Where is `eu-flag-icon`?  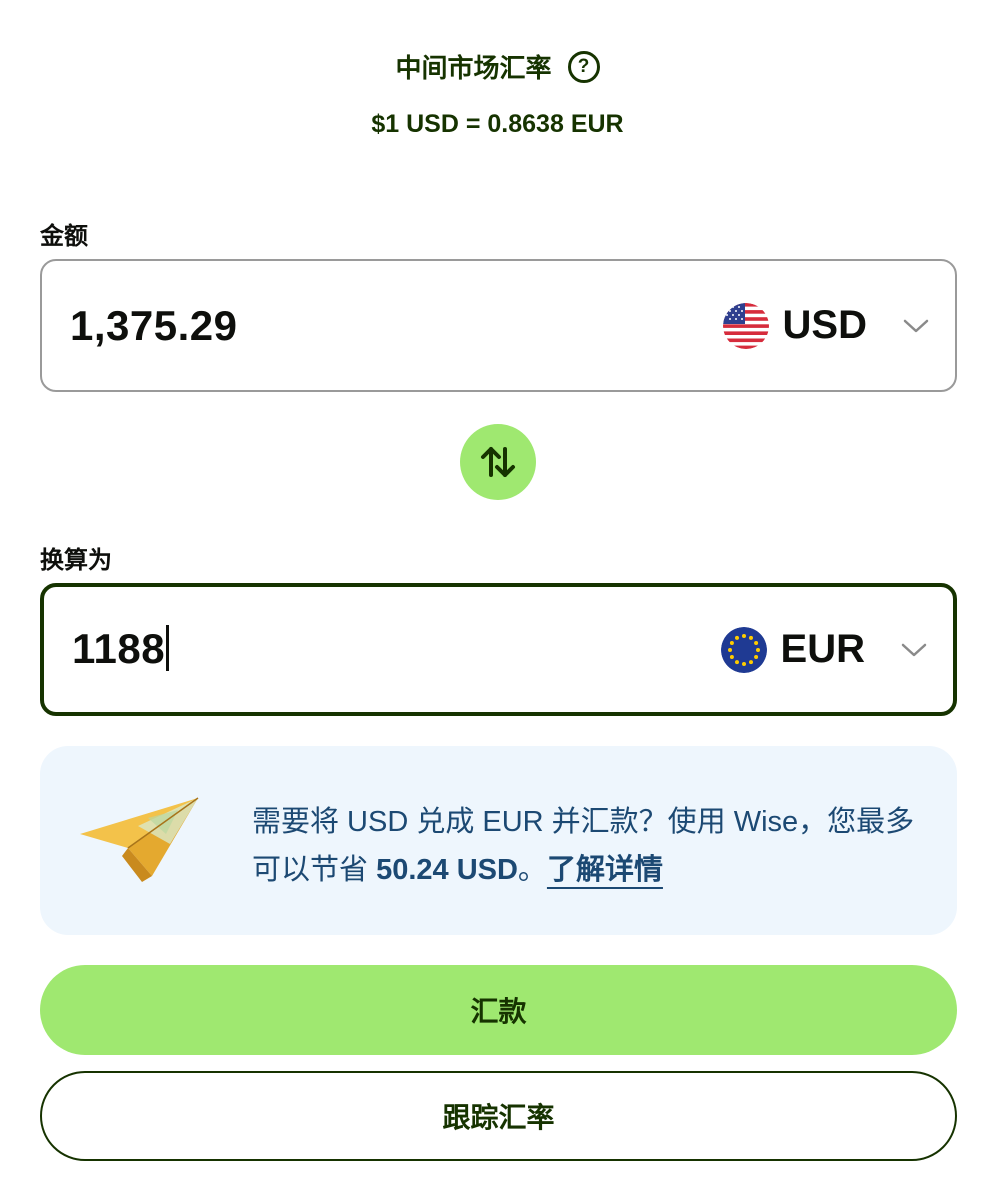
eu-flag-icon is located at coordinates (743, 649).